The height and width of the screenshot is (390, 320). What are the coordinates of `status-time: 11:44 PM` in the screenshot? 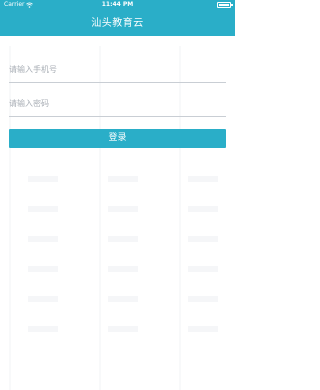 It's located at (117, 4).